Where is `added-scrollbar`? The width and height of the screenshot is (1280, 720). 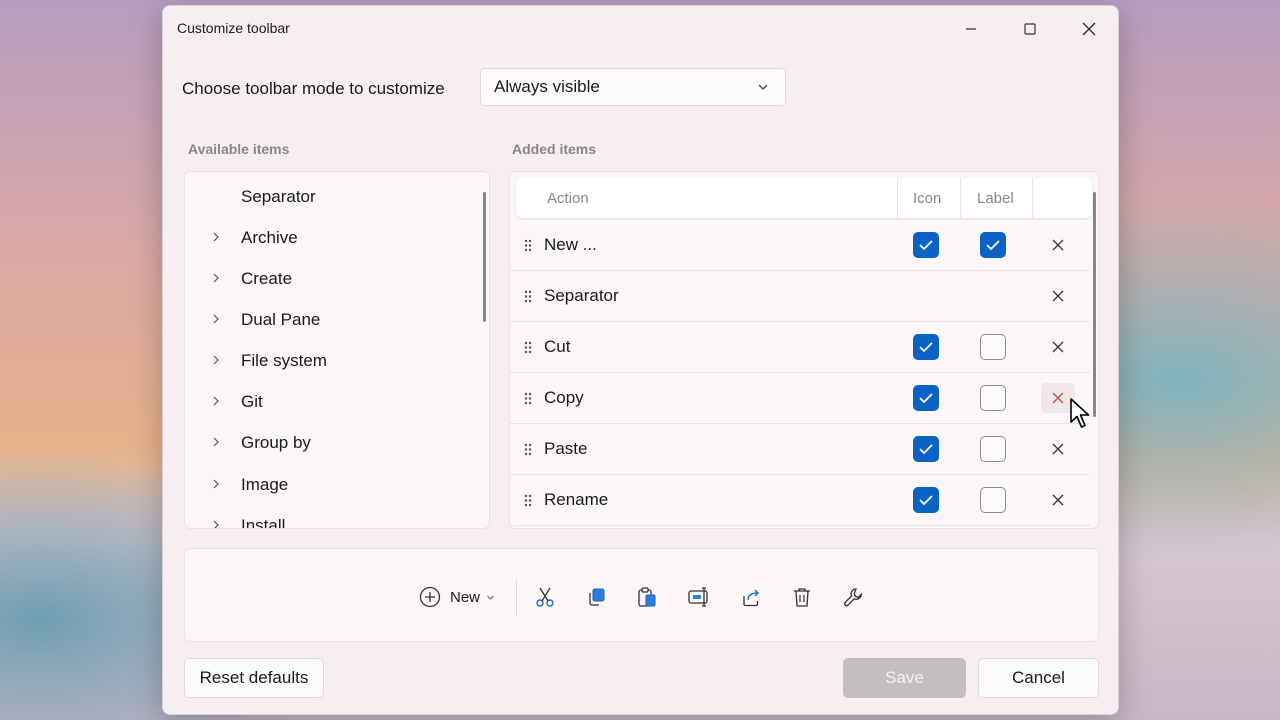
added-scrollbar is located at coordinates (1094, 304).